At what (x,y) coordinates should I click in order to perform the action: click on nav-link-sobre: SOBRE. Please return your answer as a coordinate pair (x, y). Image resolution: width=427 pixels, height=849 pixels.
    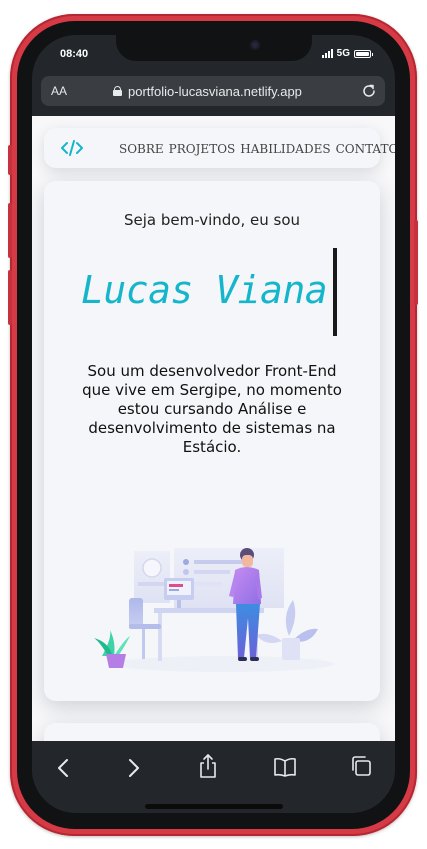
    Looking at the image, I should click on (141, 149).